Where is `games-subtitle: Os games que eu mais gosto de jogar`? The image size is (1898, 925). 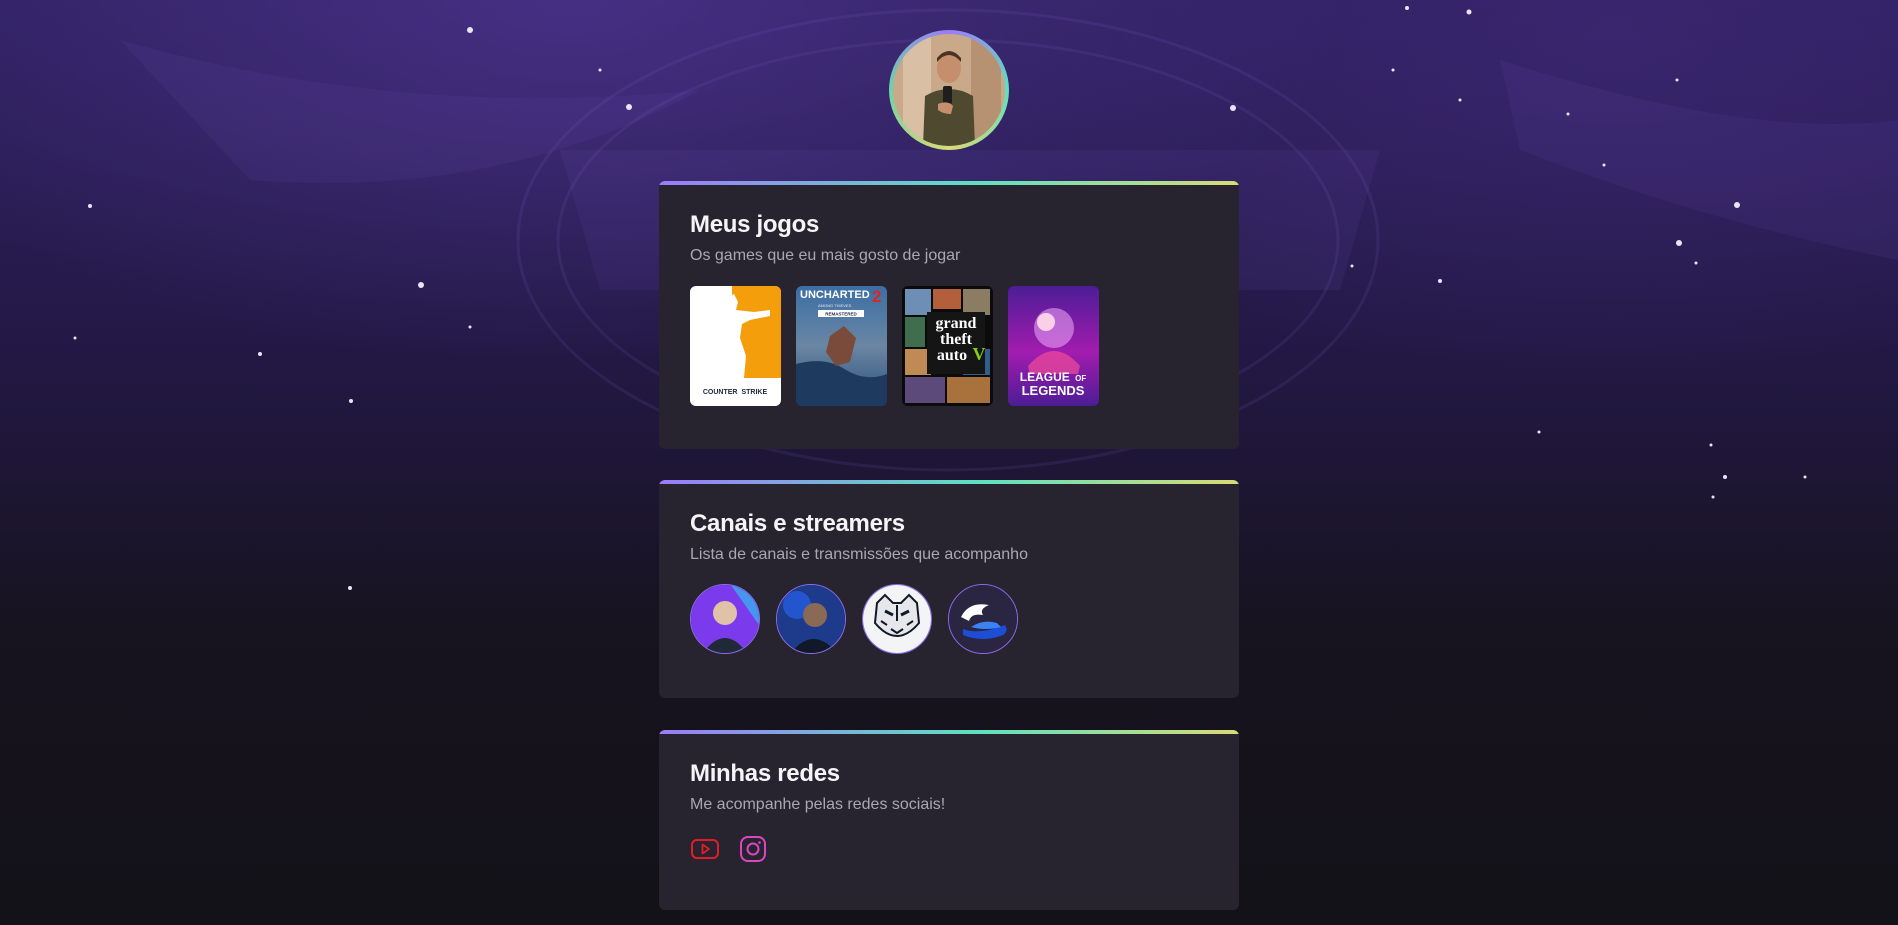
games-subtitle: Os games que eu mais gosto de jogar is located at coordinates (825, 255).